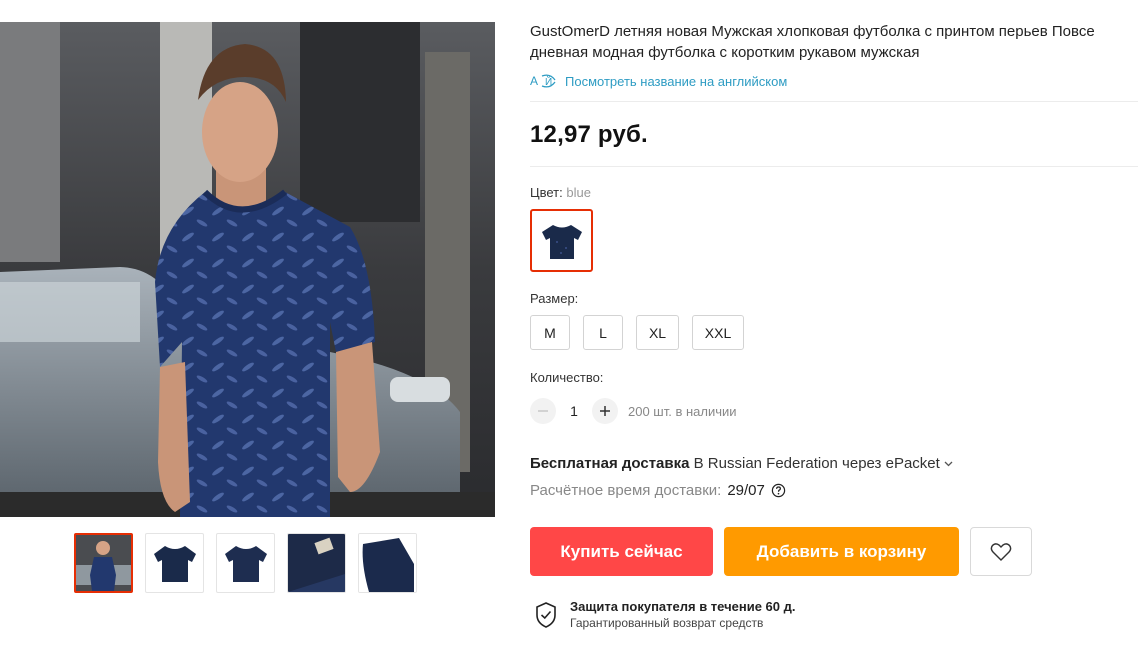 This screenshot has height=648, width=1145. I want to click on translate-icon: A Й, so click(543, 81).